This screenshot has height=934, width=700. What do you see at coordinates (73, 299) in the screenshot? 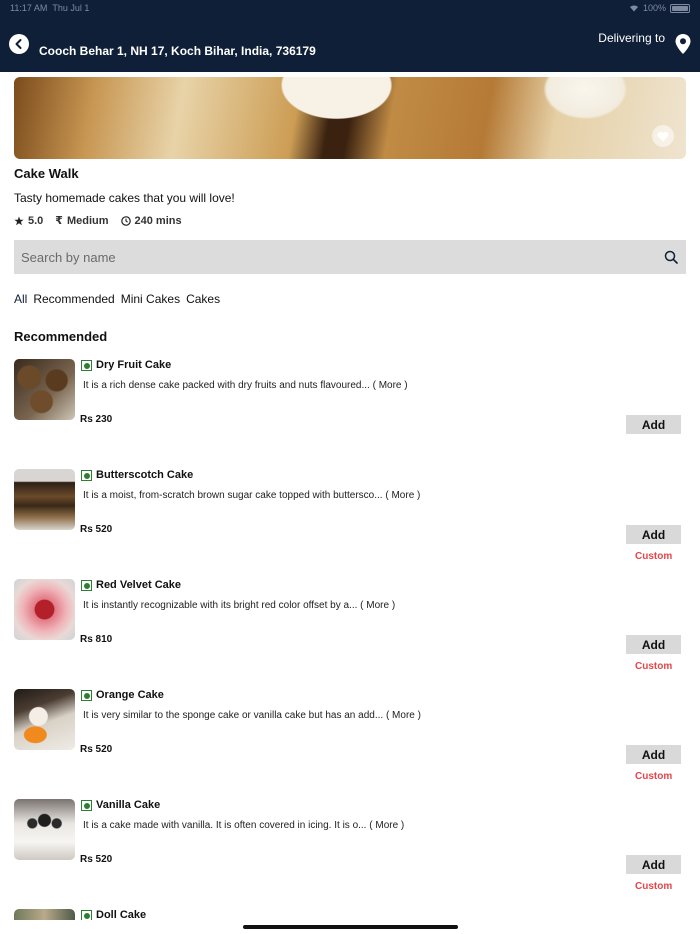
I see `tab-recommended: Recommended` at bounding box center [73, 299].